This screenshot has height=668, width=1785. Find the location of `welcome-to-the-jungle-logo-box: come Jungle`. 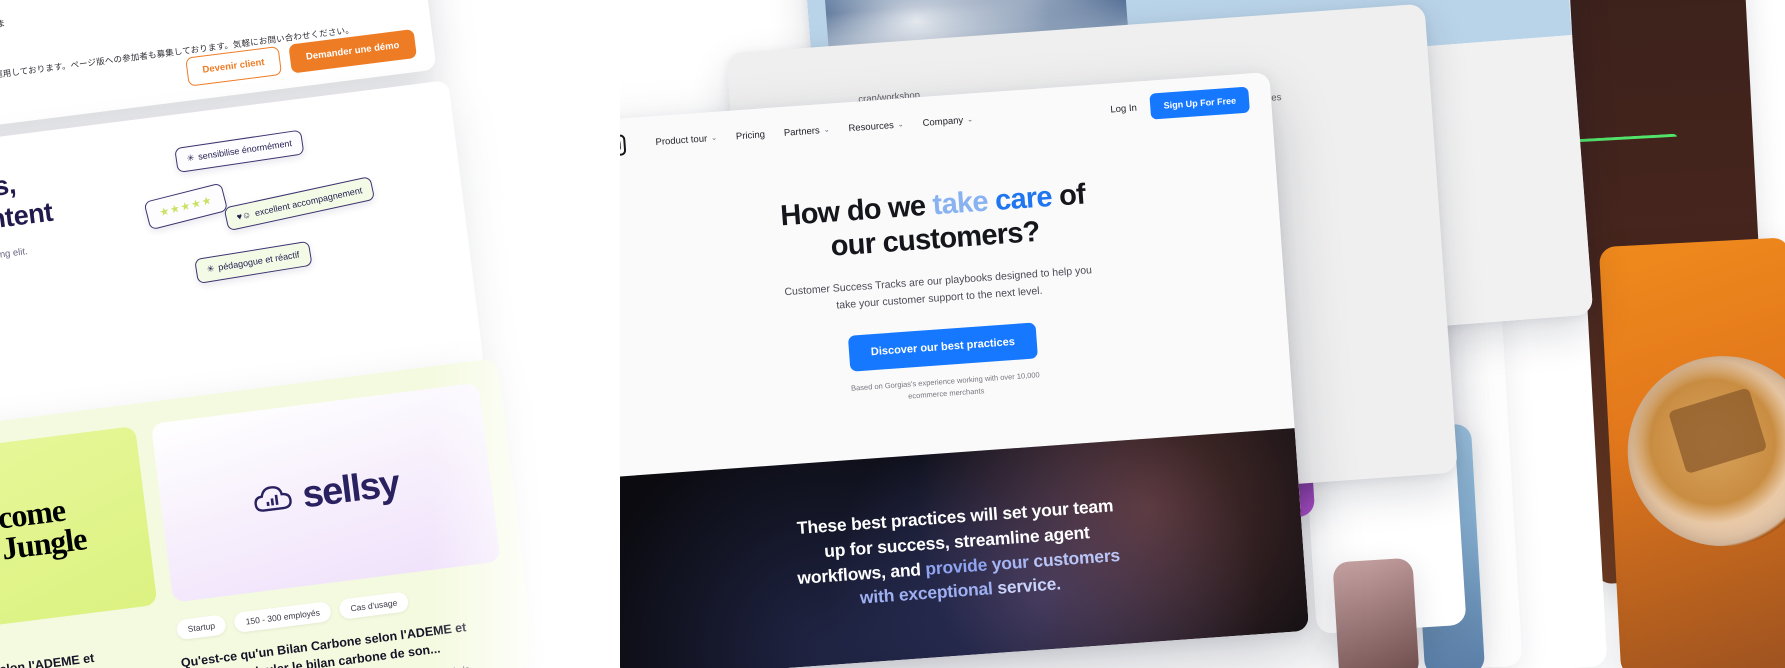

welcome-to-the-jungle-logo-box: come Jungle is located at coordinates (79, 528).